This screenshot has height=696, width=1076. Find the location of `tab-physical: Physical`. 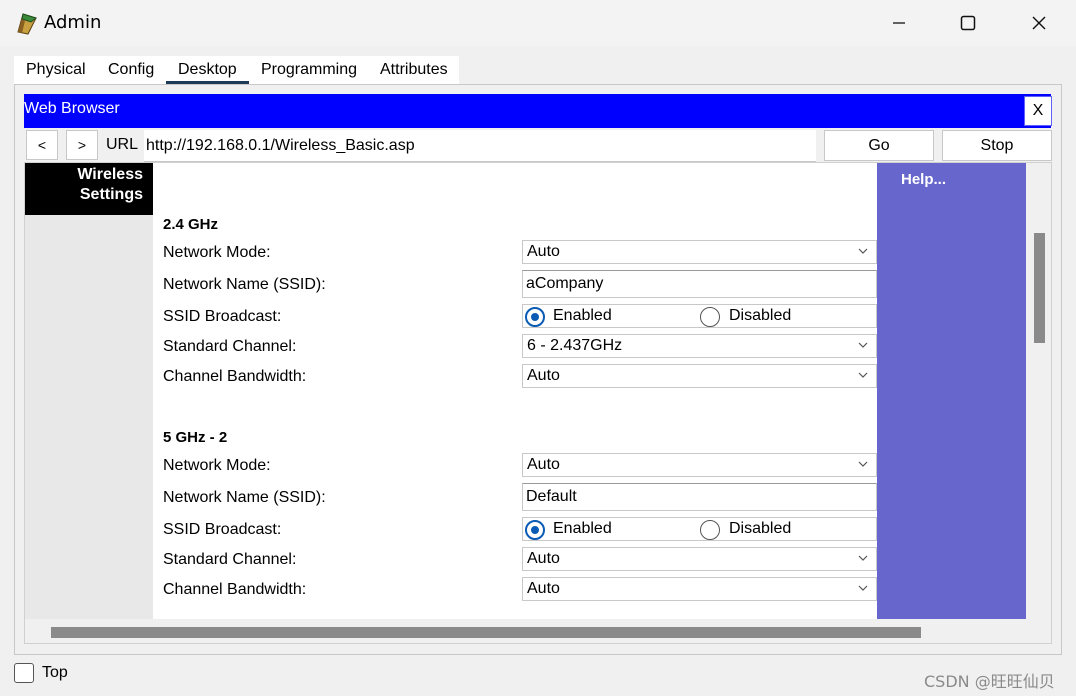

tab-physical: Physical is located at coordinates (56, 70).